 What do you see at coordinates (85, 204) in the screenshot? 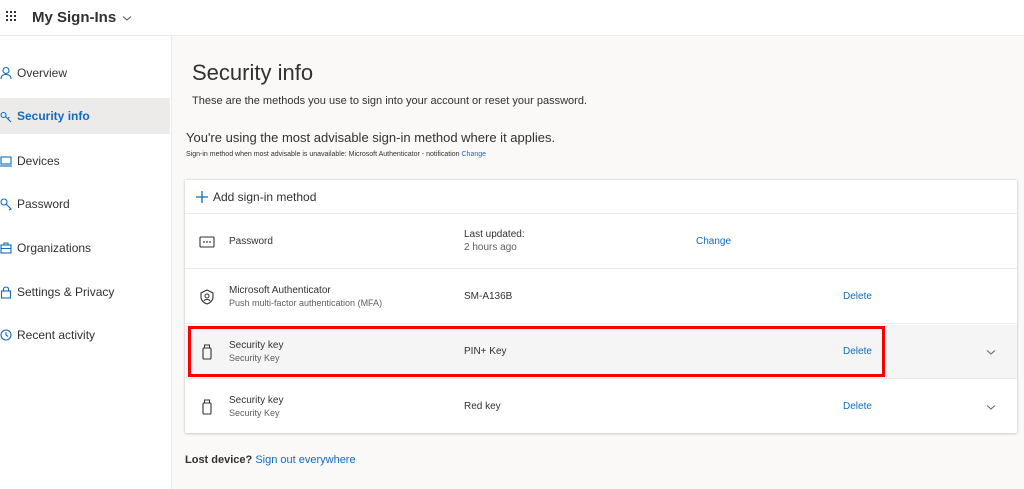
I see `sidebar-item-password: Password` at bounding box center [85, 204].